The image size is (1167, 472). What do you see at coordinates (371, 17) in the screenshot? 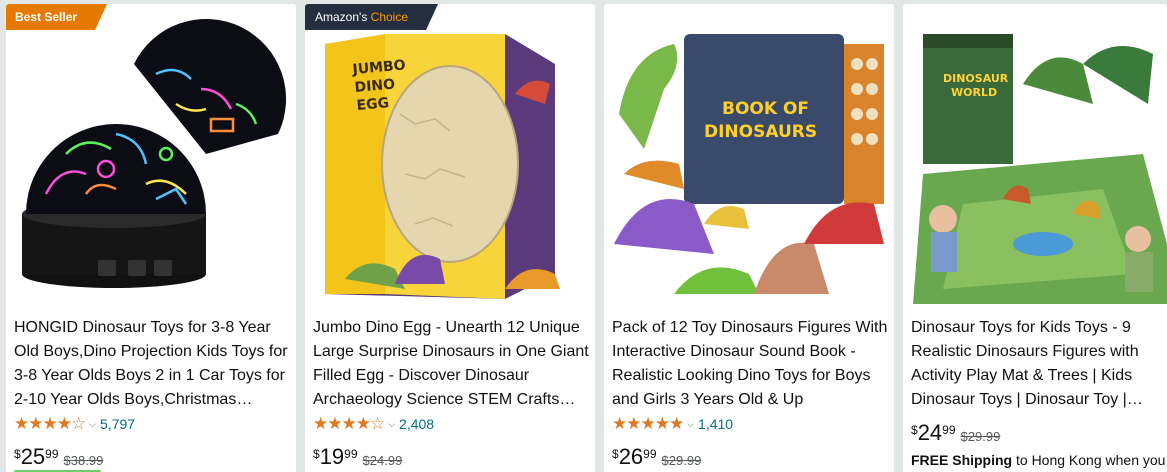
I see `amazons-choice-badge: Amazon's Choice` at bounding box center [371, 17].